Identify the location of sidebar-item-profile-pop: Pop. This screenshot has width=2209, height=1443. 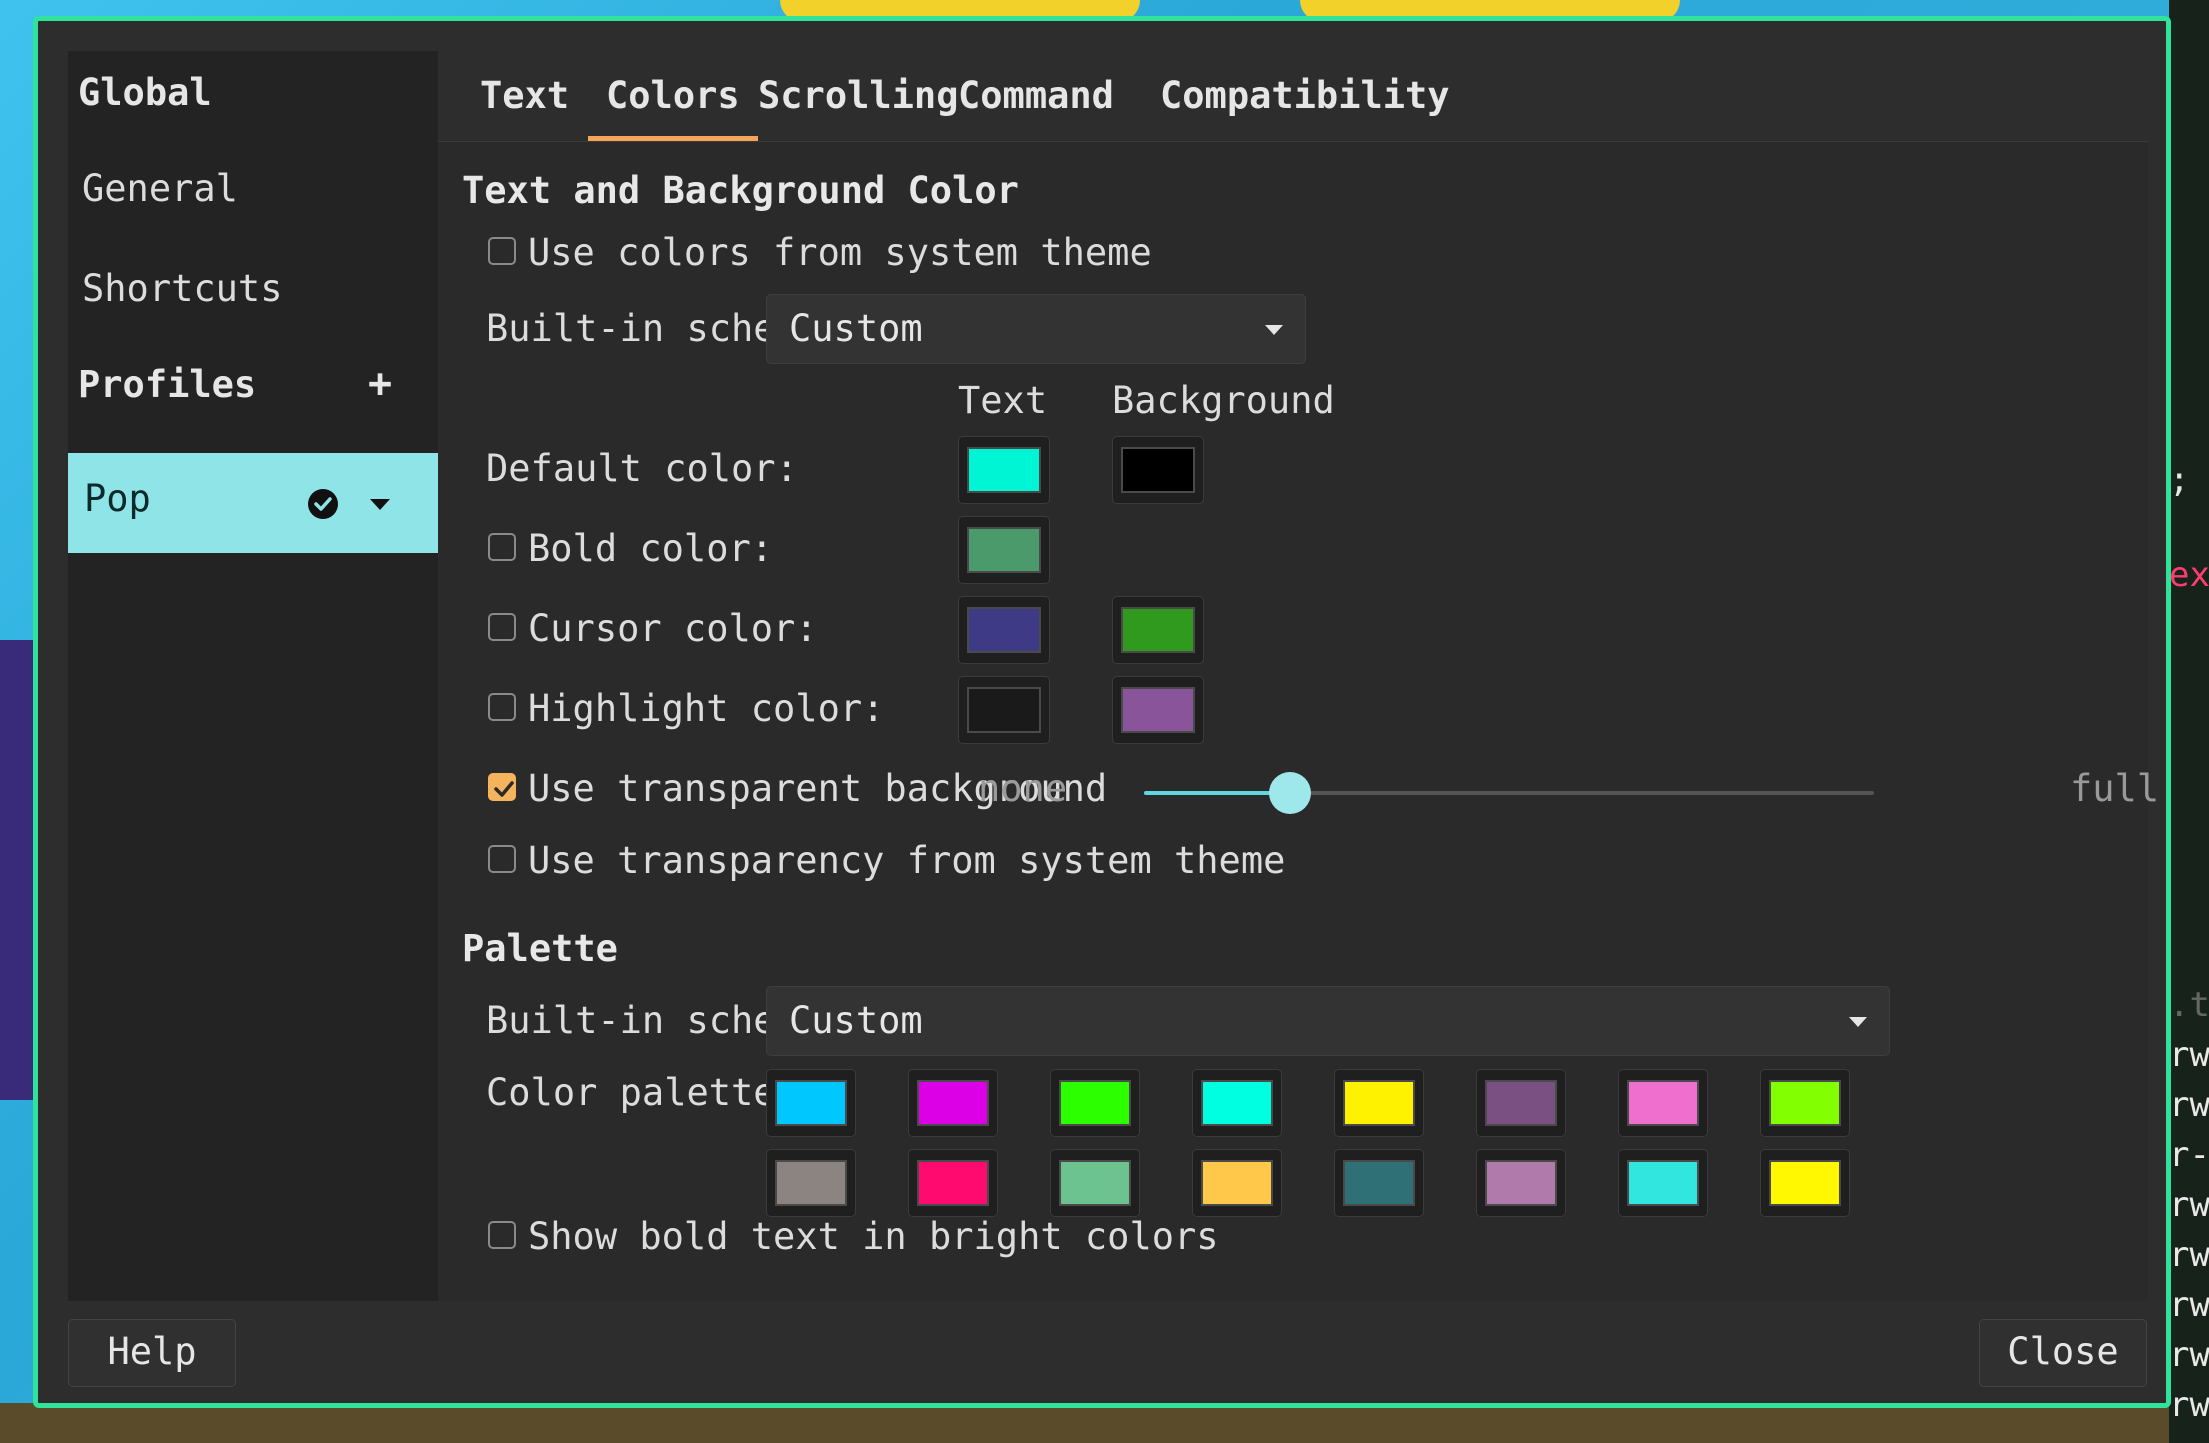
(253, 503).